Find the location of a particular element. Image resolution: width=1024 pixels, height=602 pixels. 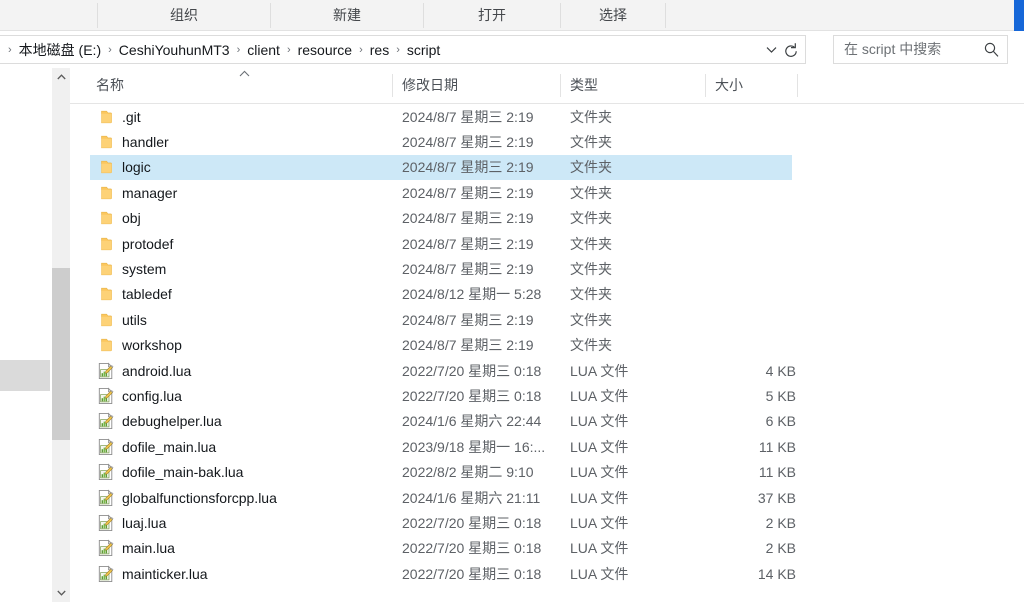

column-header-date-label: 修改日期 is located at coordinates (430, 85).